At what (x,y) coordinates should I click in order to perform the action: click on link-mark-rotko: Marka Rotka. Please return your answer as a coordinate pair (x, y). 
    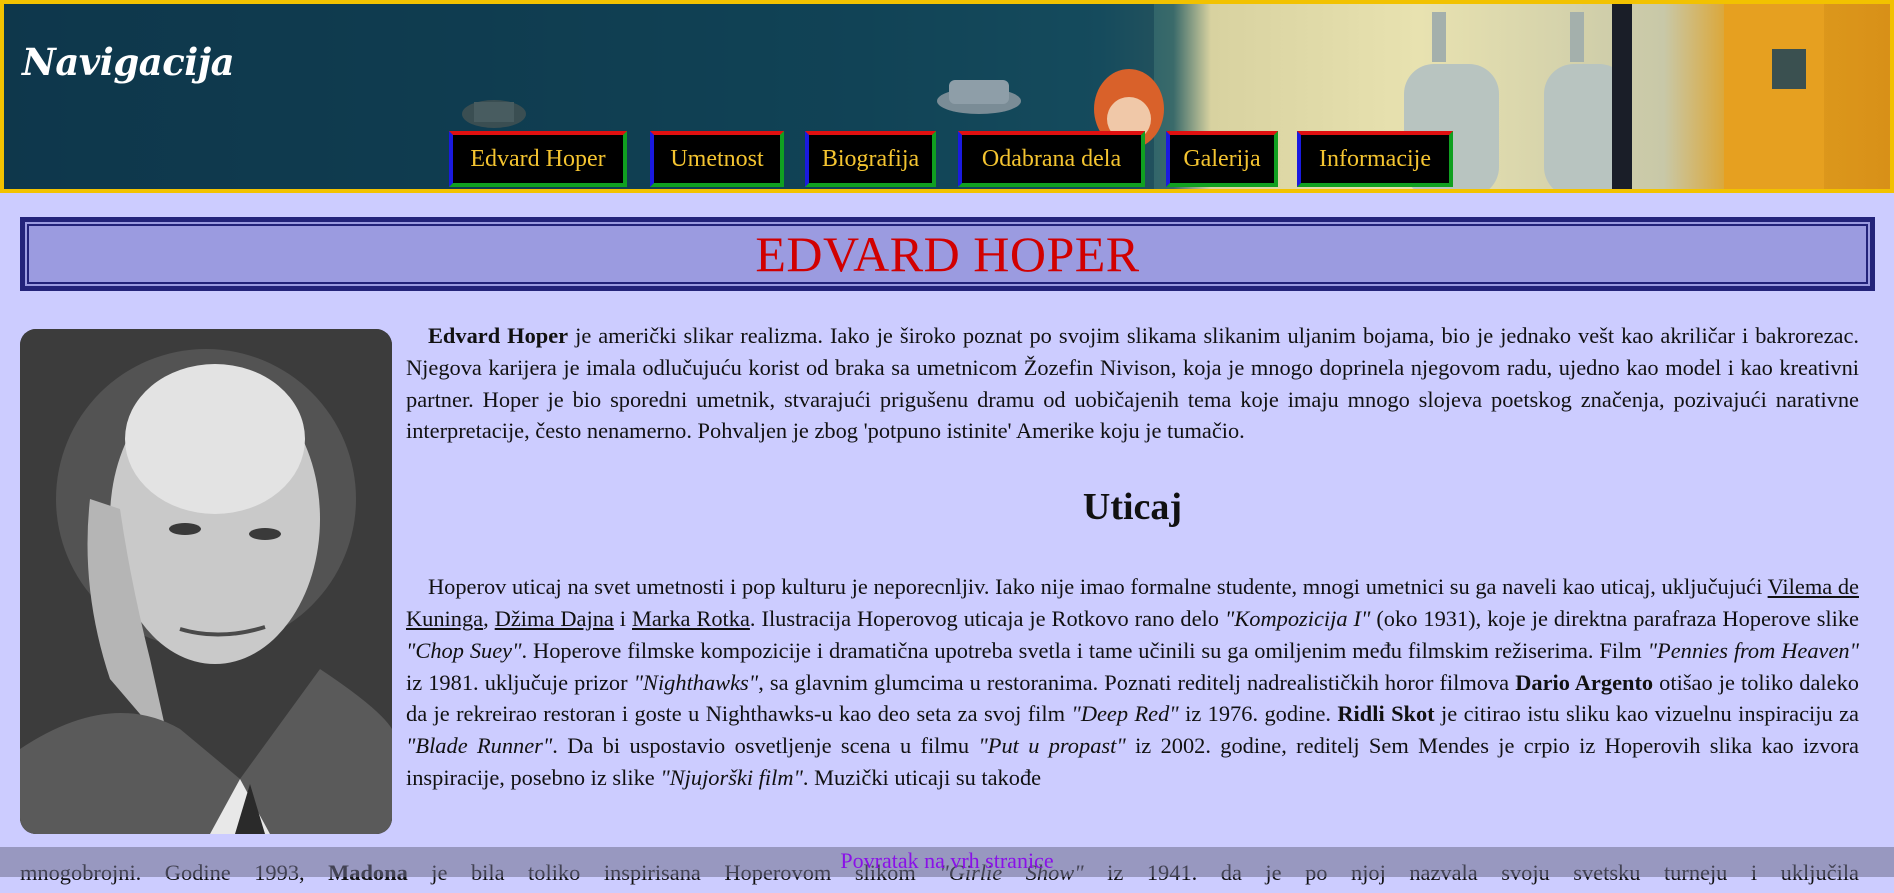
    Looking at the image, I should click on (691, 618).